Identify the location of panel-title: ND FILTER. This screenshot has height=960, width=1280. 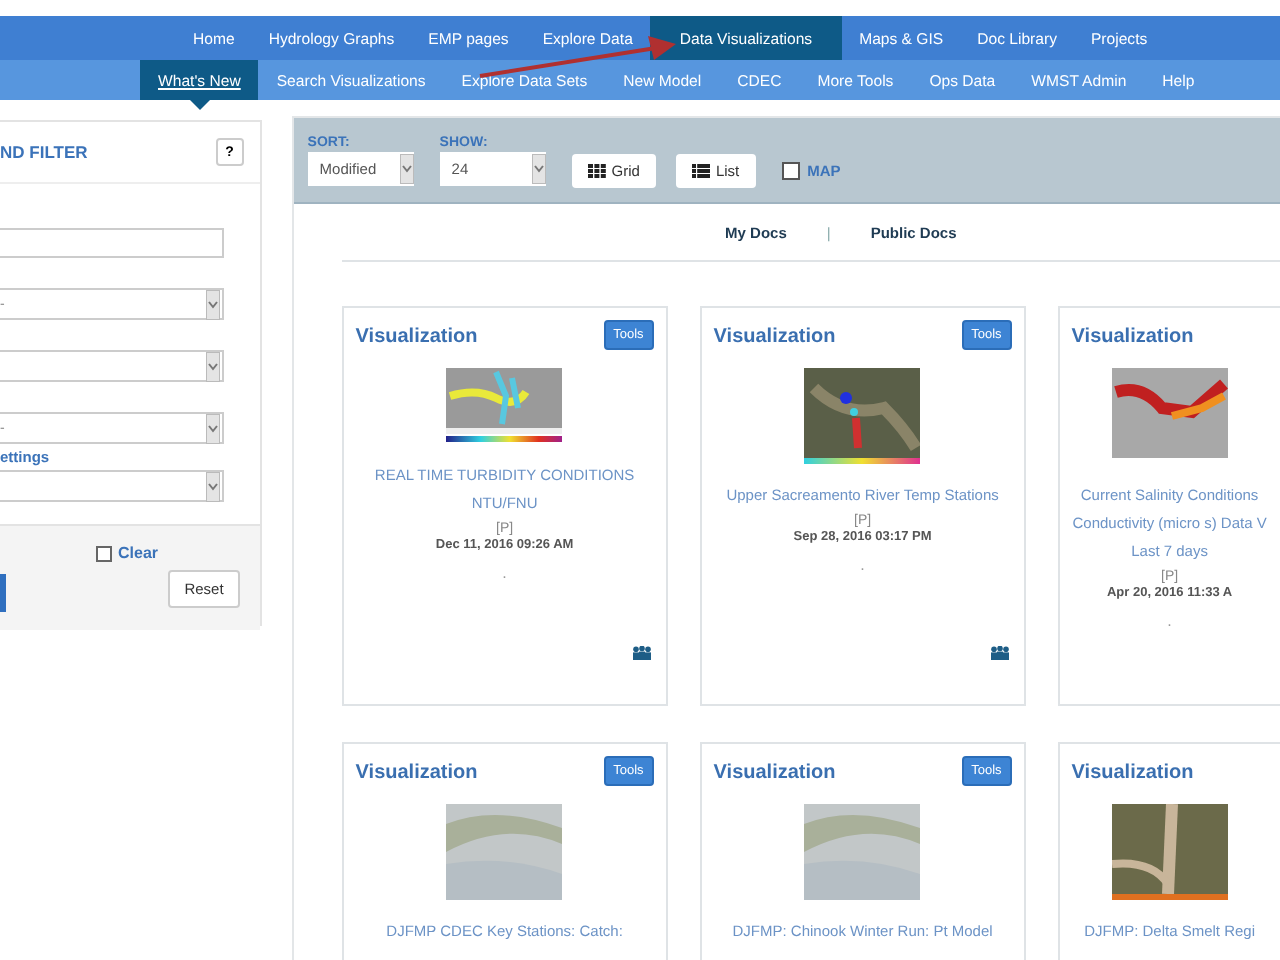
(44, 152).